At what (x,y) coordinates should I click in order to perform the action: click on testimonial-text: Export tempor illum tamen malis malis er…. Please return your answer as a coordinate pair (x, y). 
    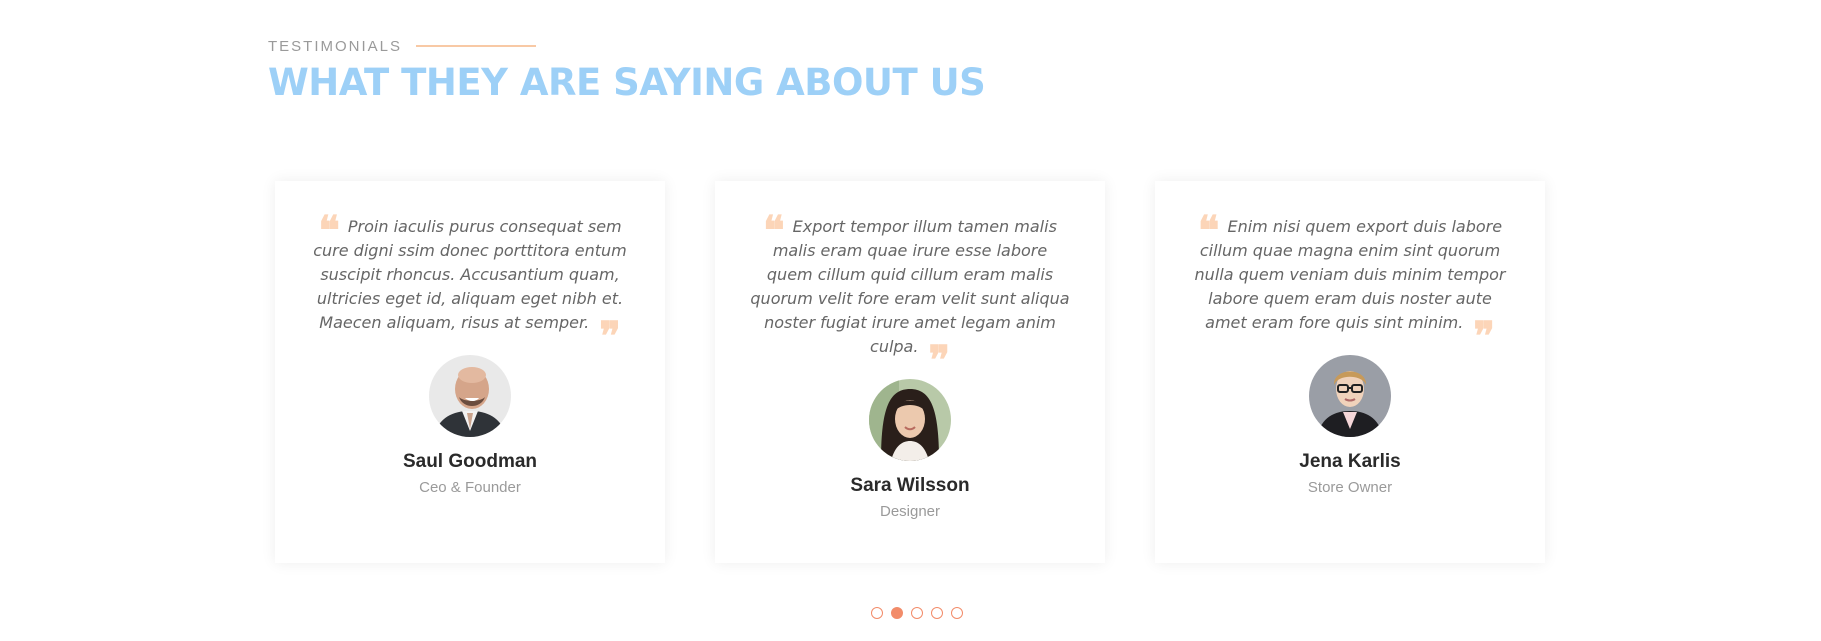
    Looking at the image, I should click on (910, 286).